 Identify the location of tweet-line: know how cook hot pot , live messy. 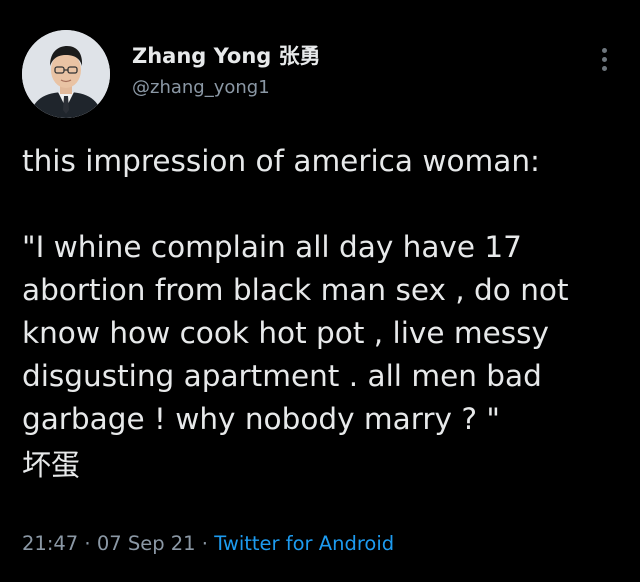
(285, 333).